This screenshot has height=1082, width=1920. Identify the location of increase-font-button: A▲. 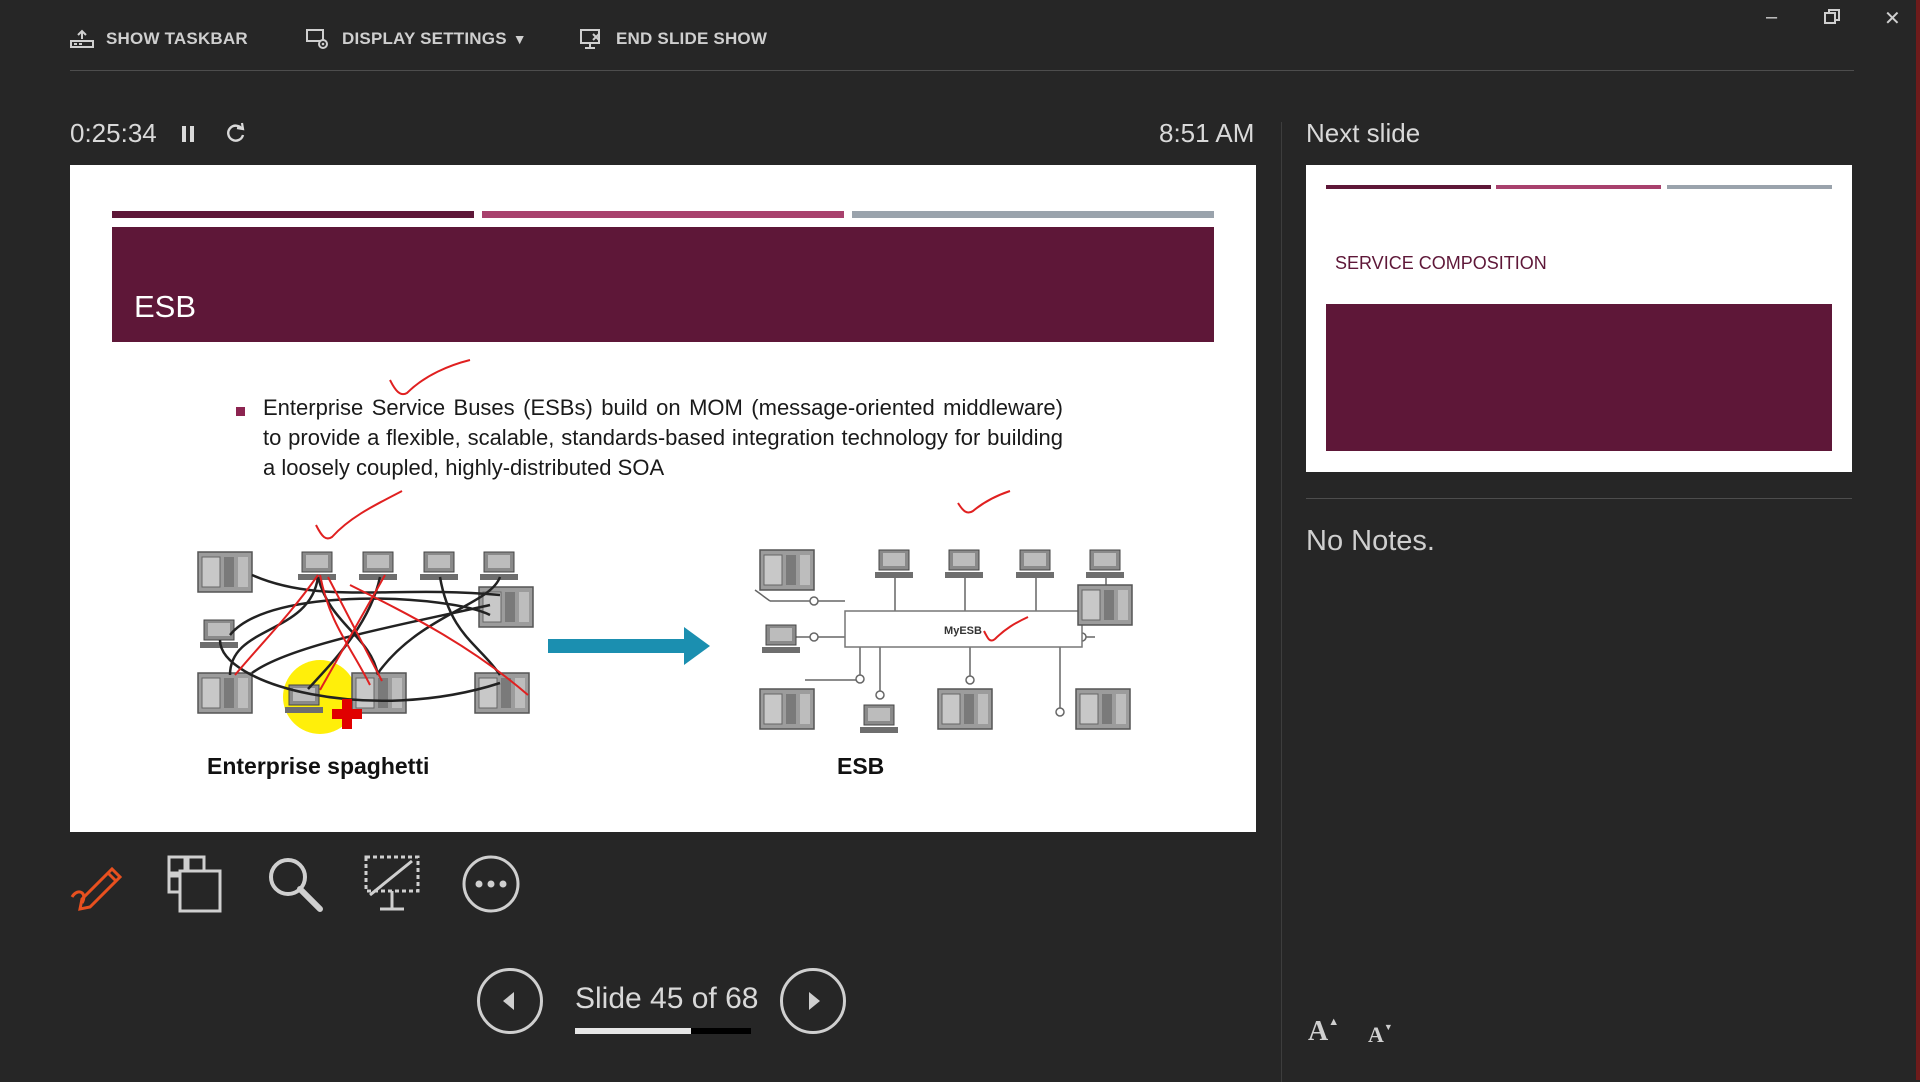
(1323, 1032).